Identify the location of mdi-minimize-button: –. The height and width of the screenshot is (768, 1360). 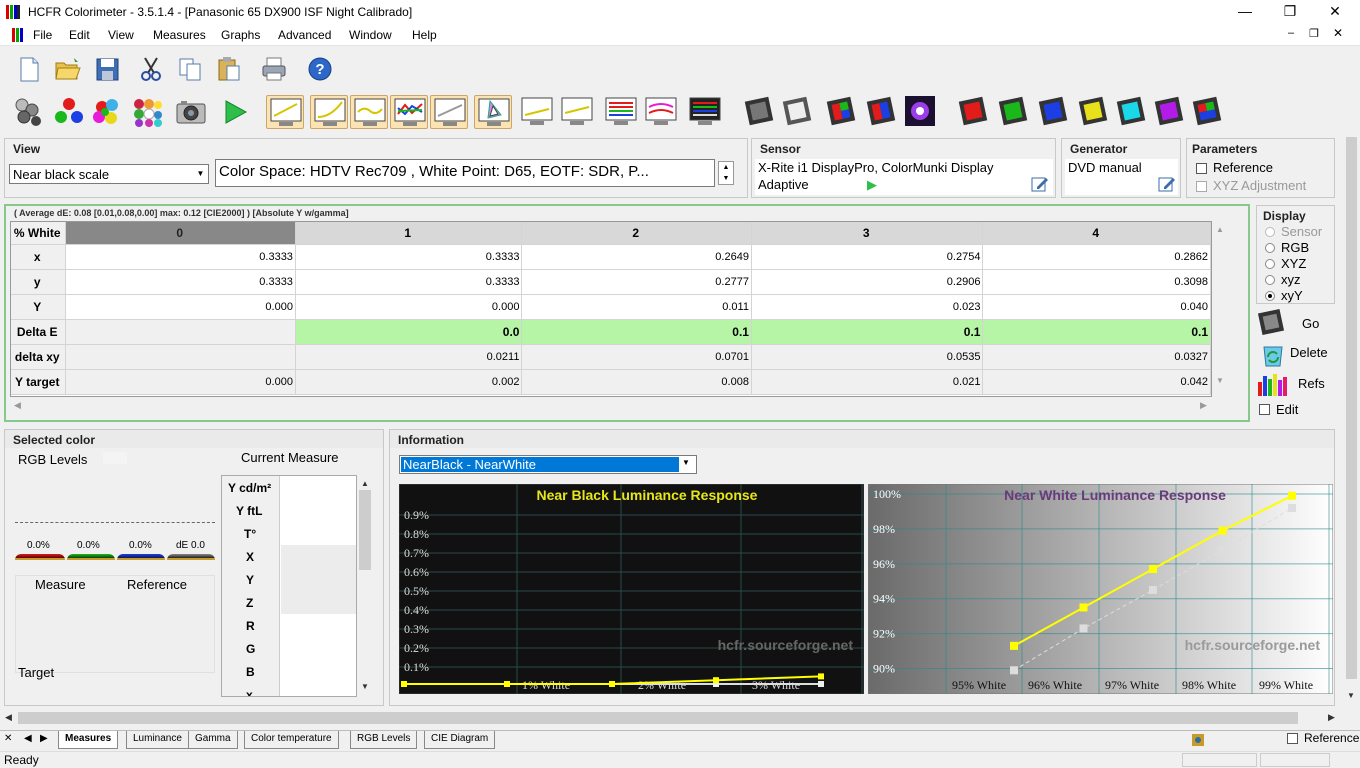
(1291, 33).